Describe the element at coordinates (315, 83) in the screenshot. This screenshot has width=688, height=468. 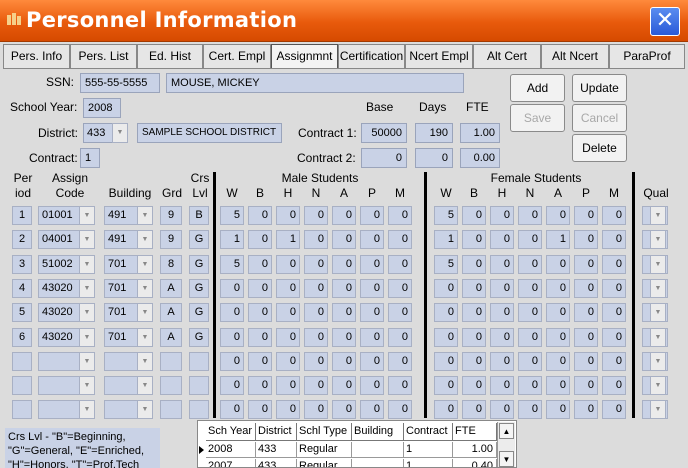
I see `name-field: MOUSE, MICKEY` at that location.